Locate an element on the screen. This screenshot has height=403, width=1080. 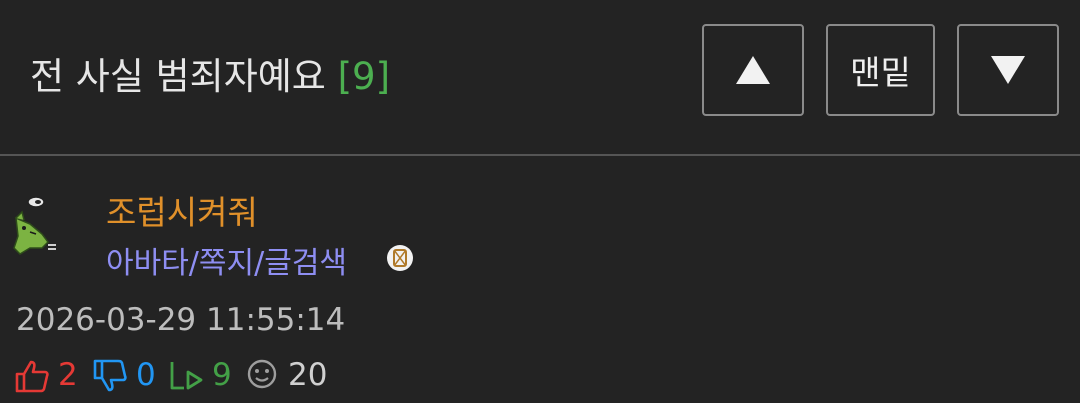
up-arrow-icon is located at coordinates (753, 70).